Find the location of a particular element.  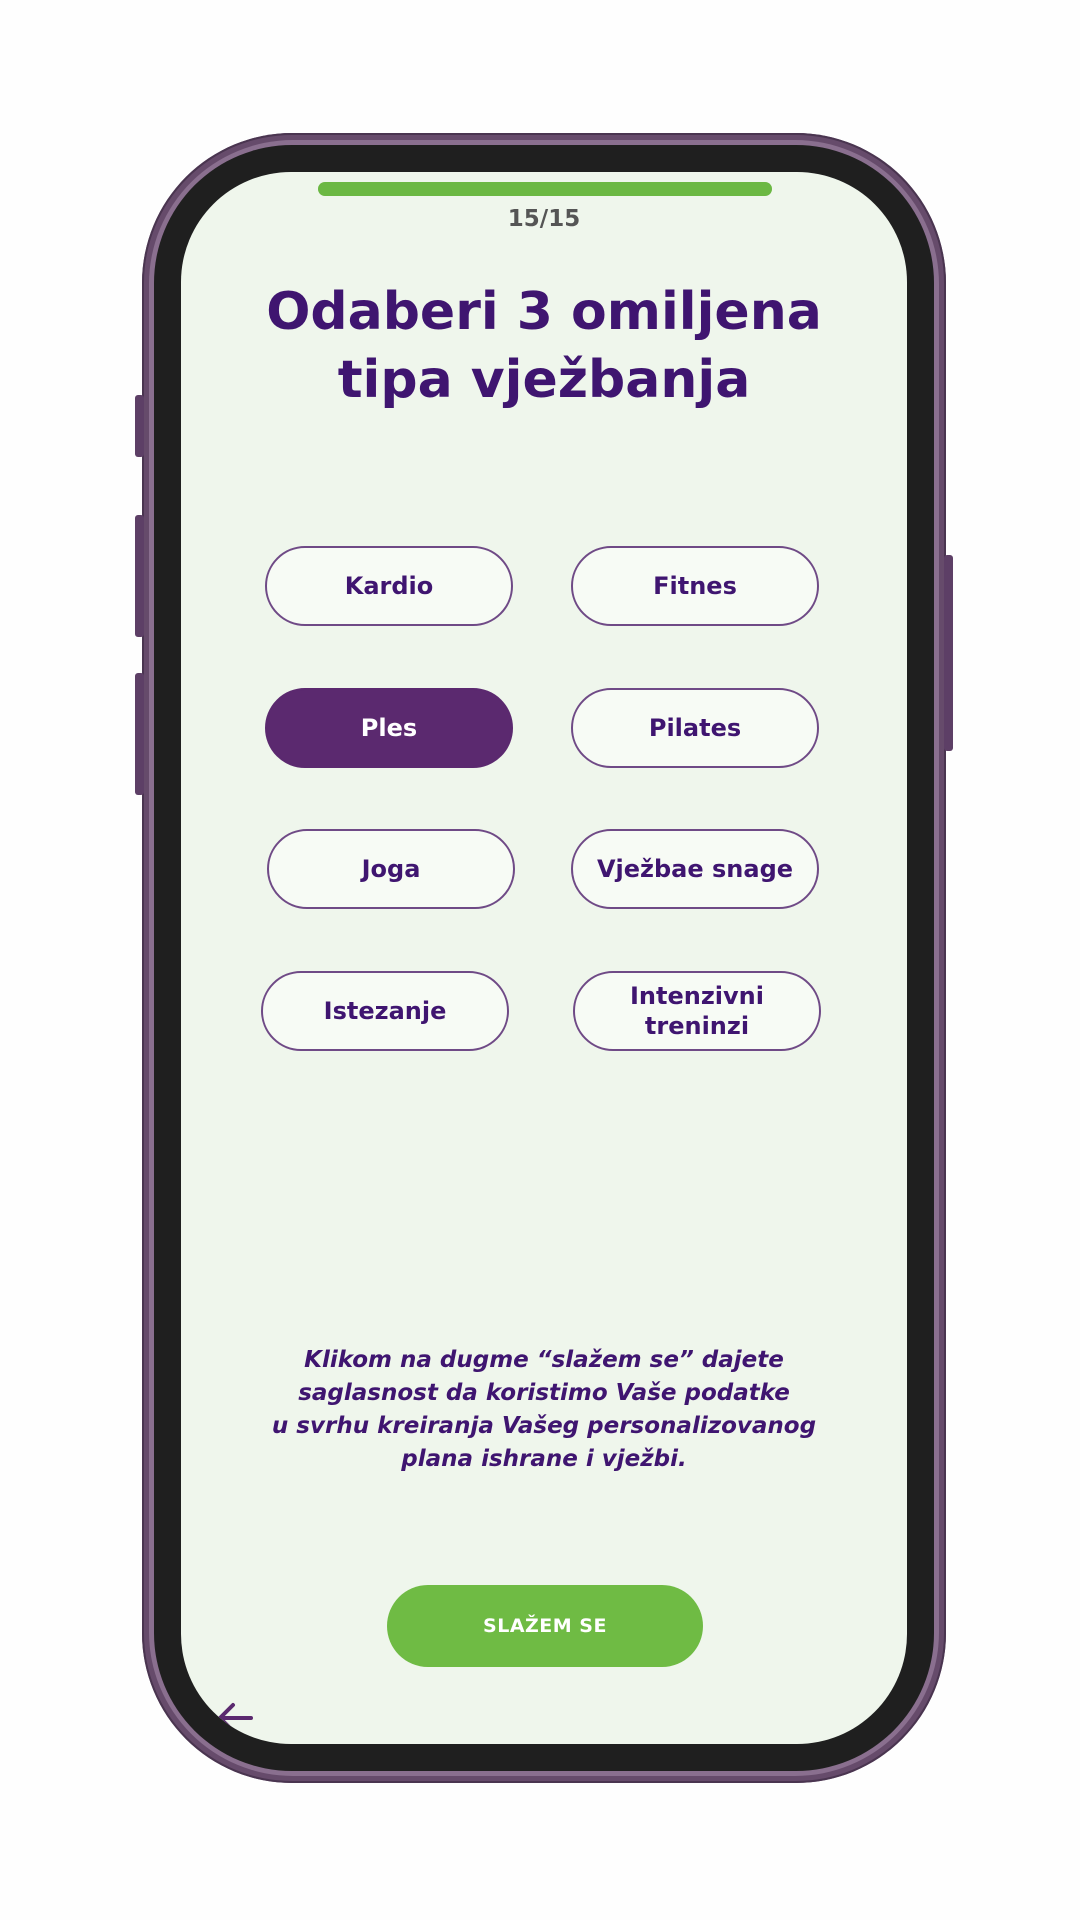

page-title-line-2: tipa vježbanja is located at coordinates (544, 380).